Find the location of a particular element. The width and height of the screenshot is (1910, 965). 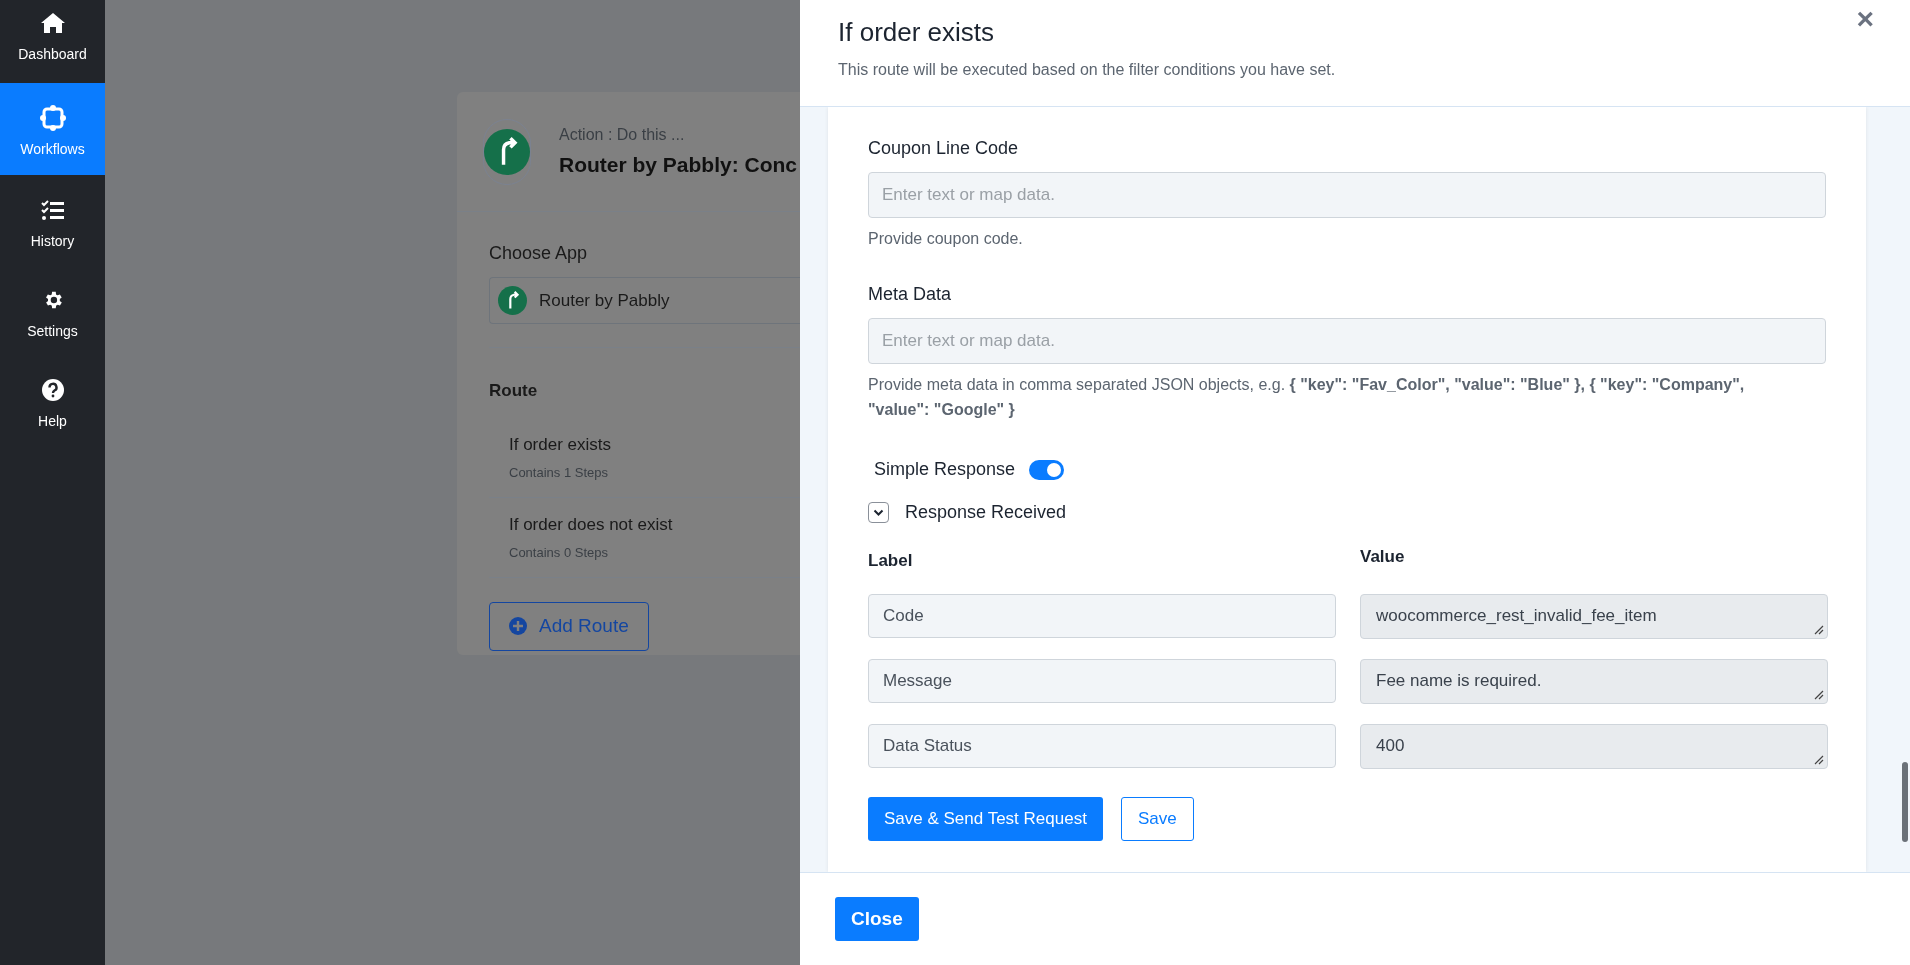

toggle-label: Simple Response is located at coordinates (945, 469).